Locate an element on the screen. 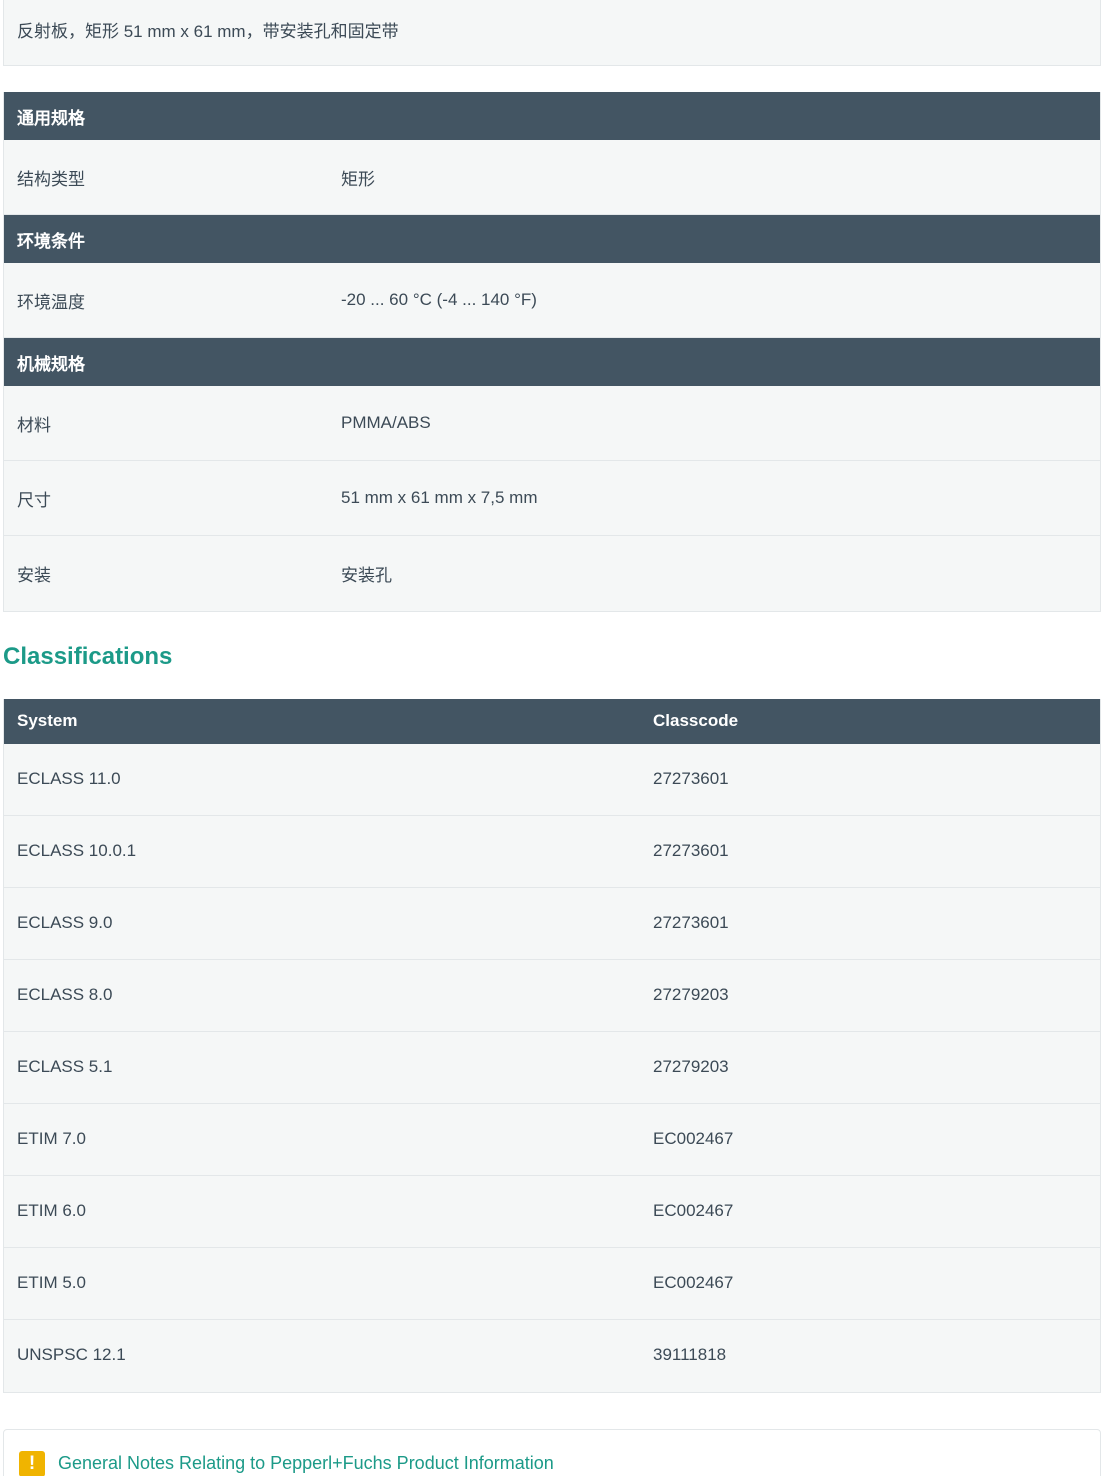 This screenshot has width=1101, height=1476. table-row: ETIM 6.0 EC002467 is located at coordinates (552, 1212).